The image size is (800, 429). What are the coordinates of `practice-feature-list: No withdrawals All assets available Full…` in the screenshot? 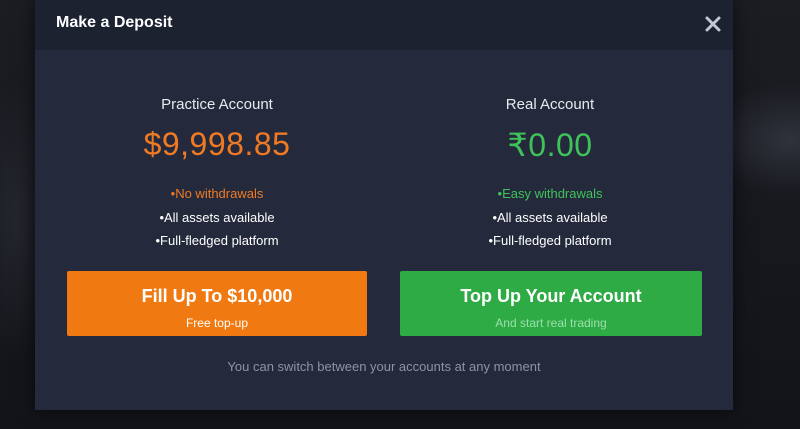 It's located at (217, 220).